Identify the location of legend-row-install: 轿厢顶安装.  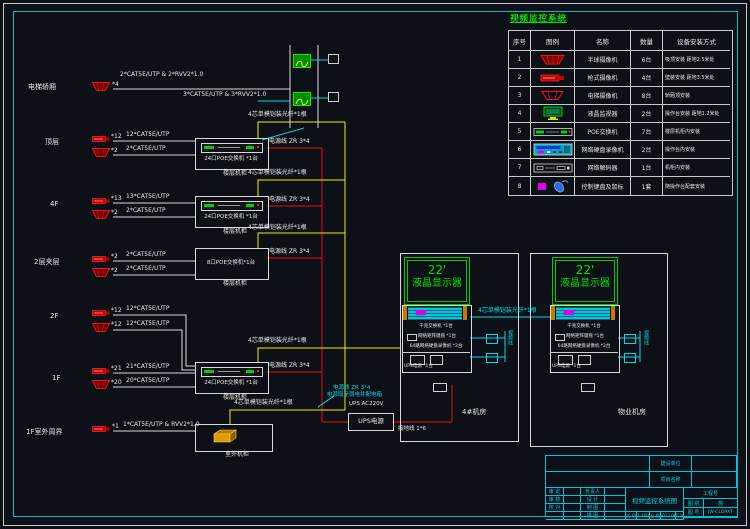
(696, 96).